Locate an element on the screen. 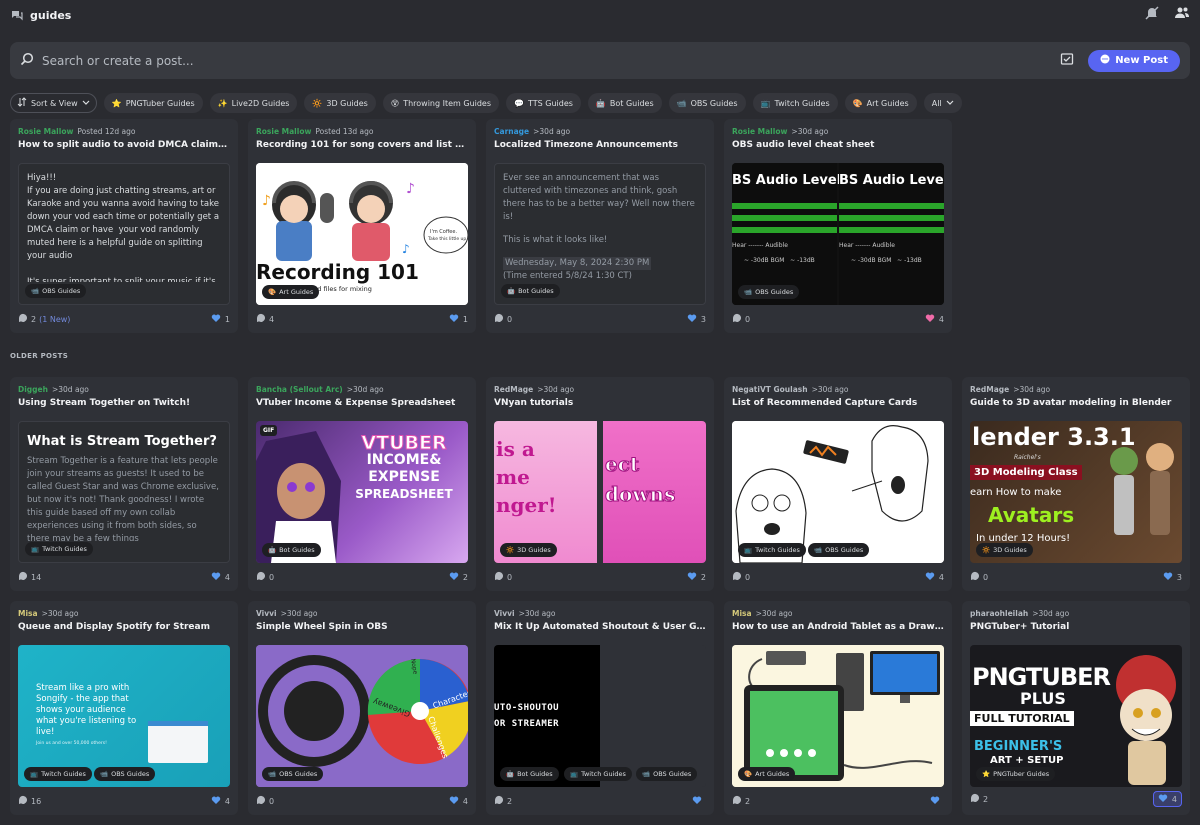 The width and height of the screenshot is (1200, 825). post-guidelines-icon is located at coordinates (1067, 60).